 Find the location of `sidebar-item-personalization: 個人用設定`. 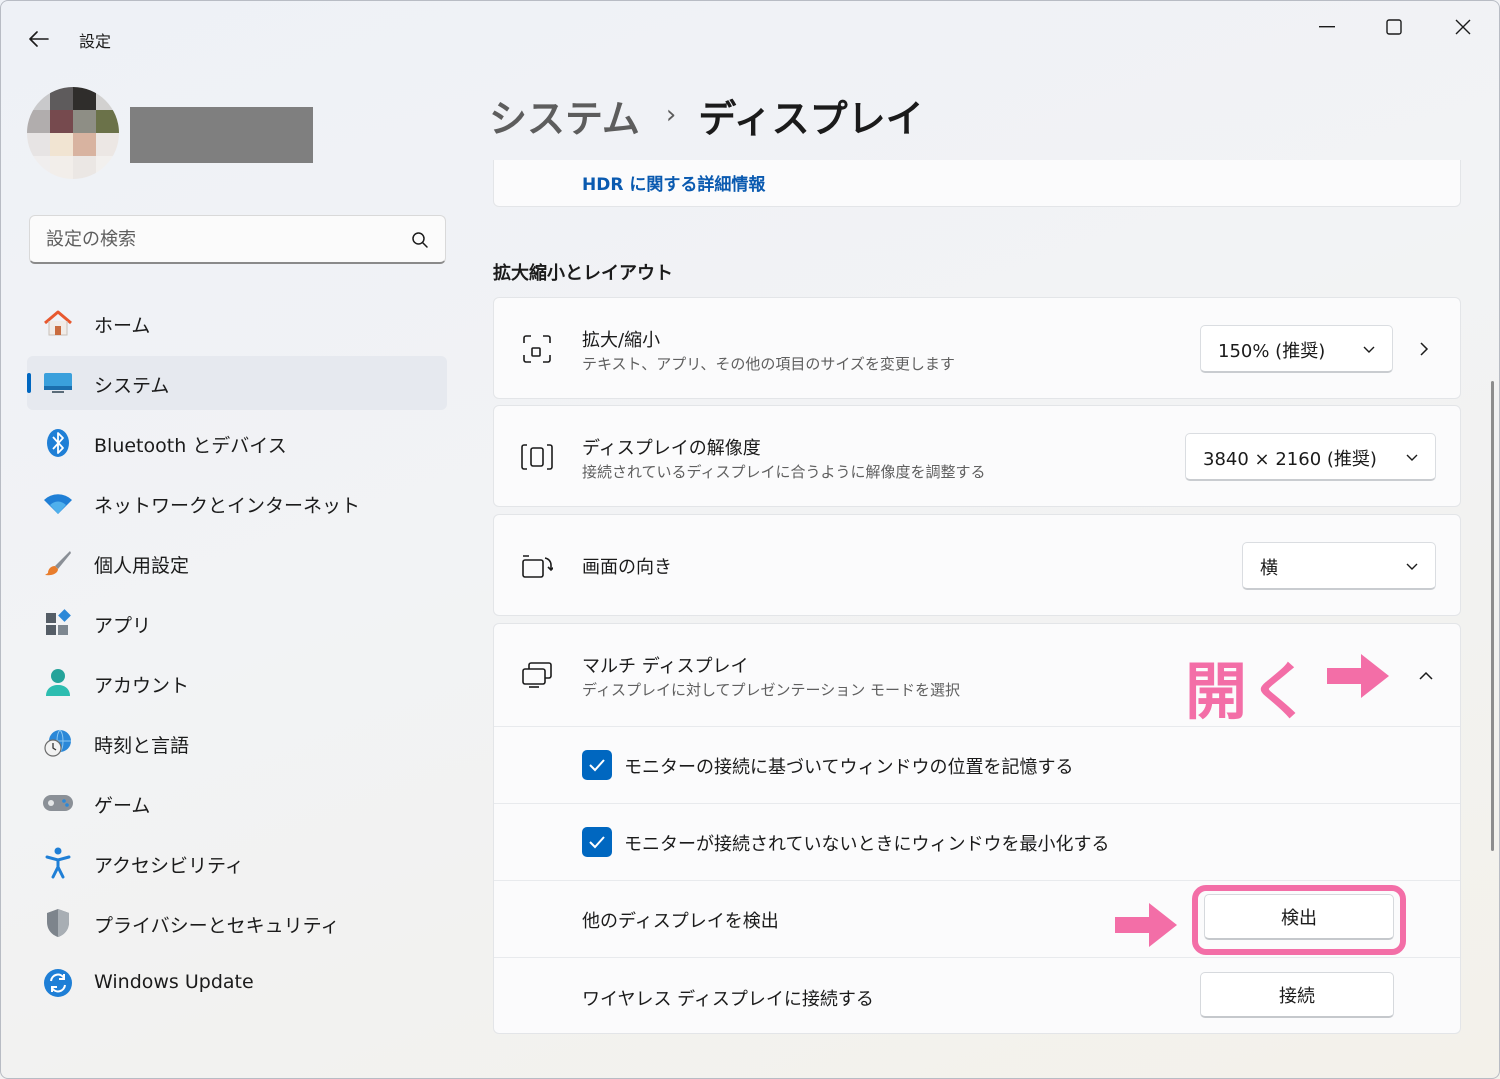

sidebar-item-personalization: 個人用設定 is located at coordinates (237, 563).